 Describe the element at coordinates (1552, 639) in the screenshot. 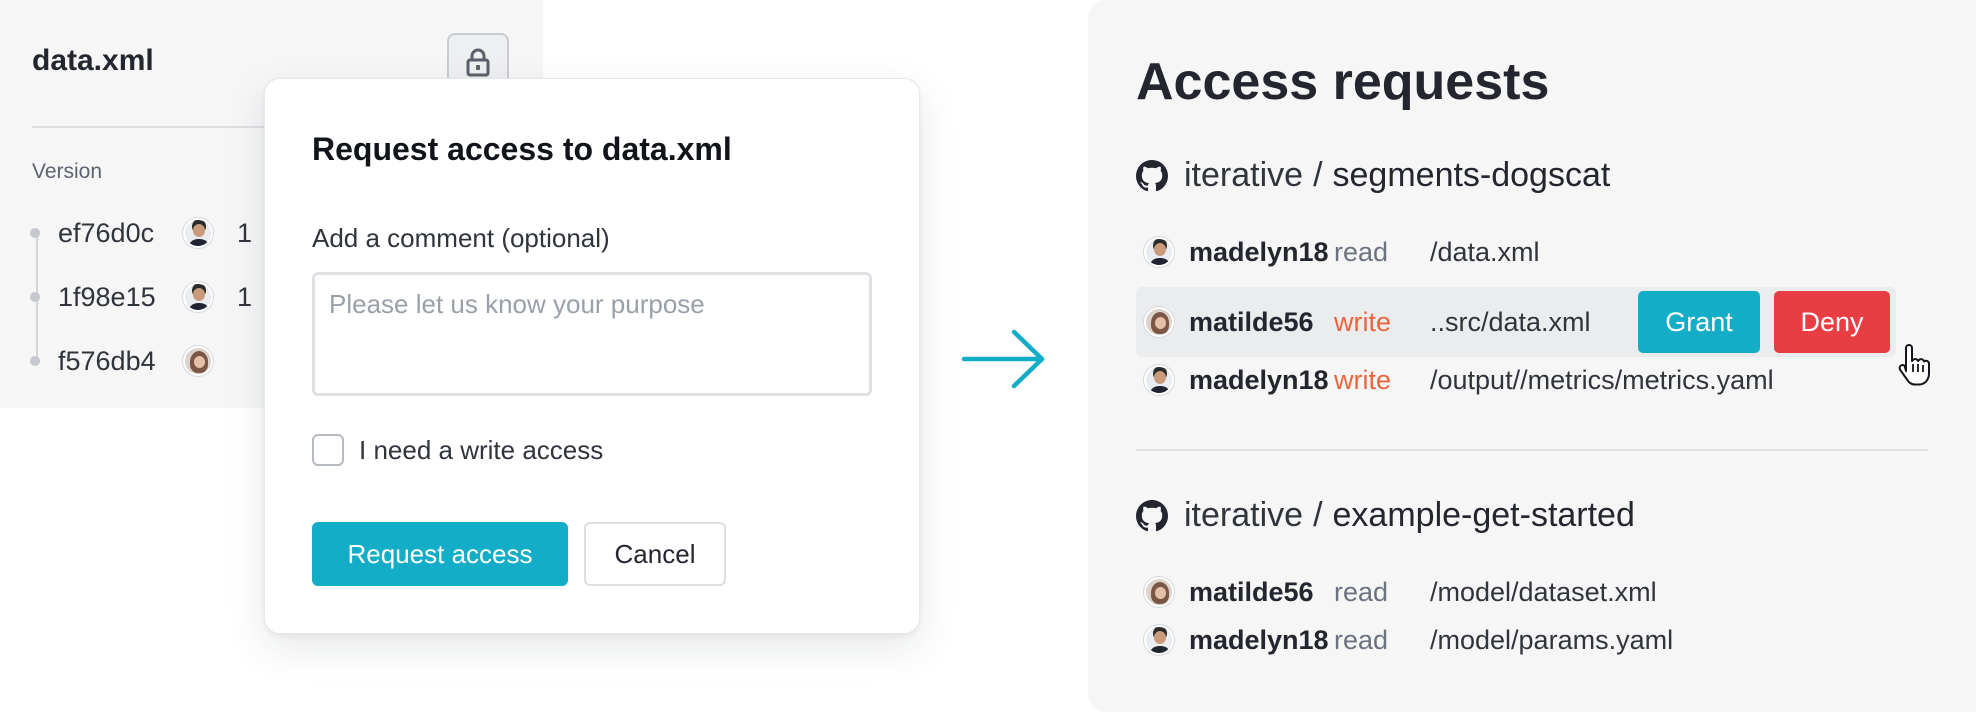

I see `request-path: /model/params.yaml` at that location.